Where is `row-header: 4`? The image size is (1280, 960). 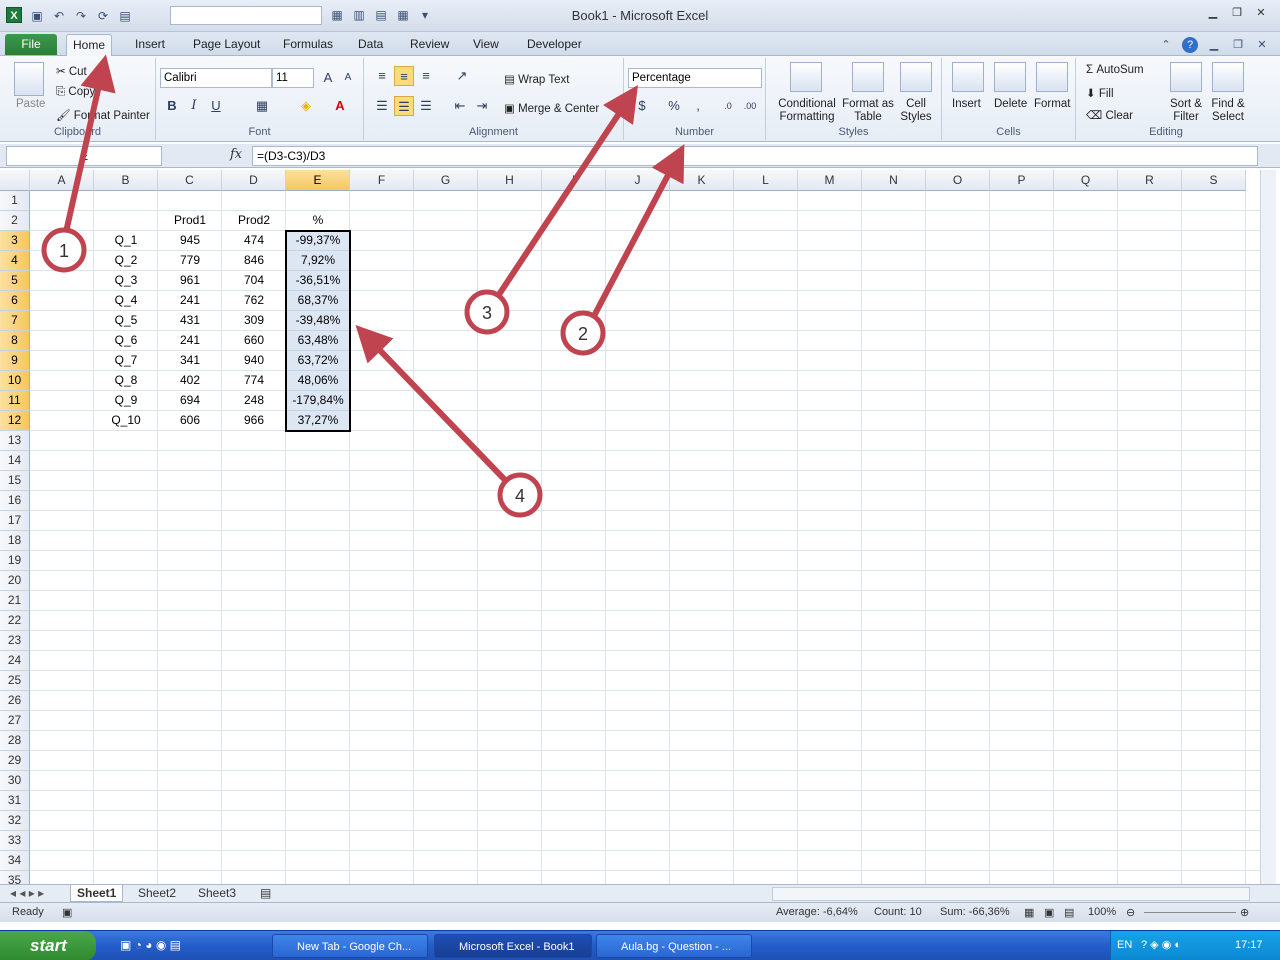
row-header: 4 is located at coordinates (15, 261).